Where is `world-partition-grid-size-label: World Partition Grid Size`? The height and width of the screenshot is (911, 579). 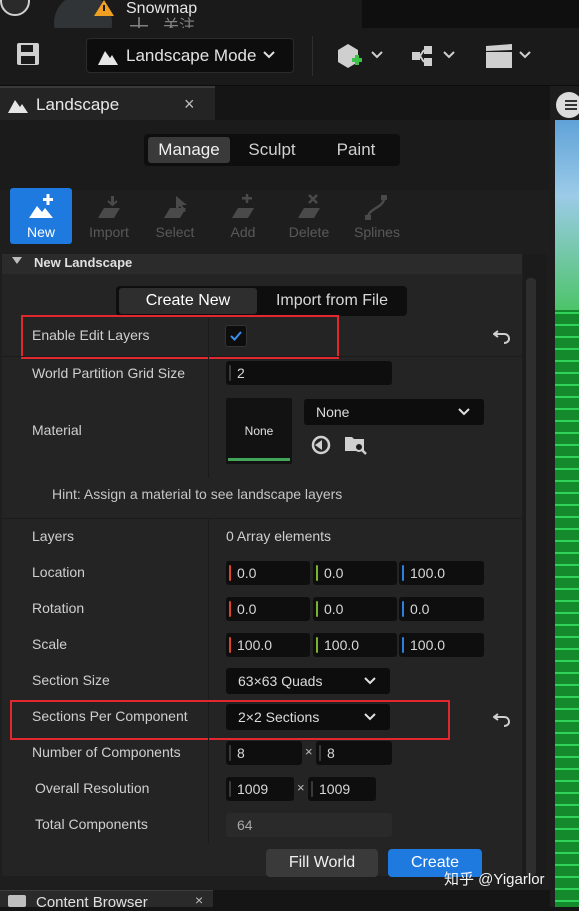
world-partition-grid-size-label: World Partition Grid Size is located at coordinates (109, 373).